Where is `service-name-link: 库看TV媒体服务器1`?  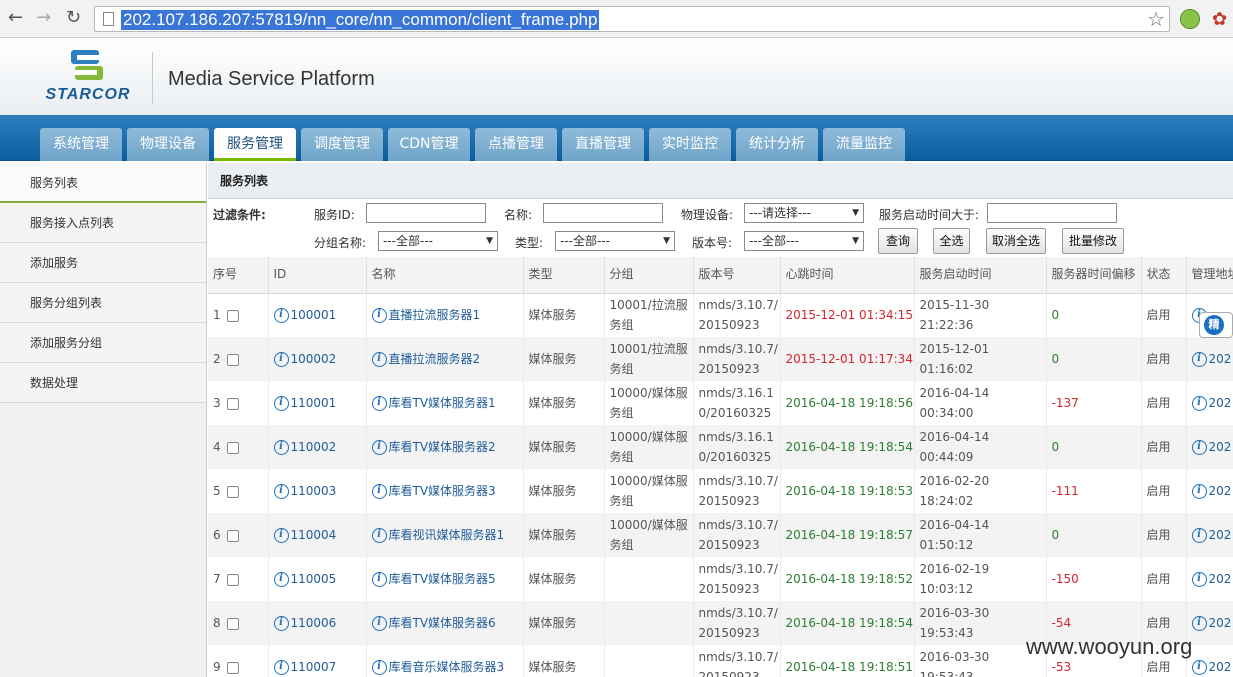
service-name-link: 库看TV媒体服务器1 is located at coordinates (442, 403).